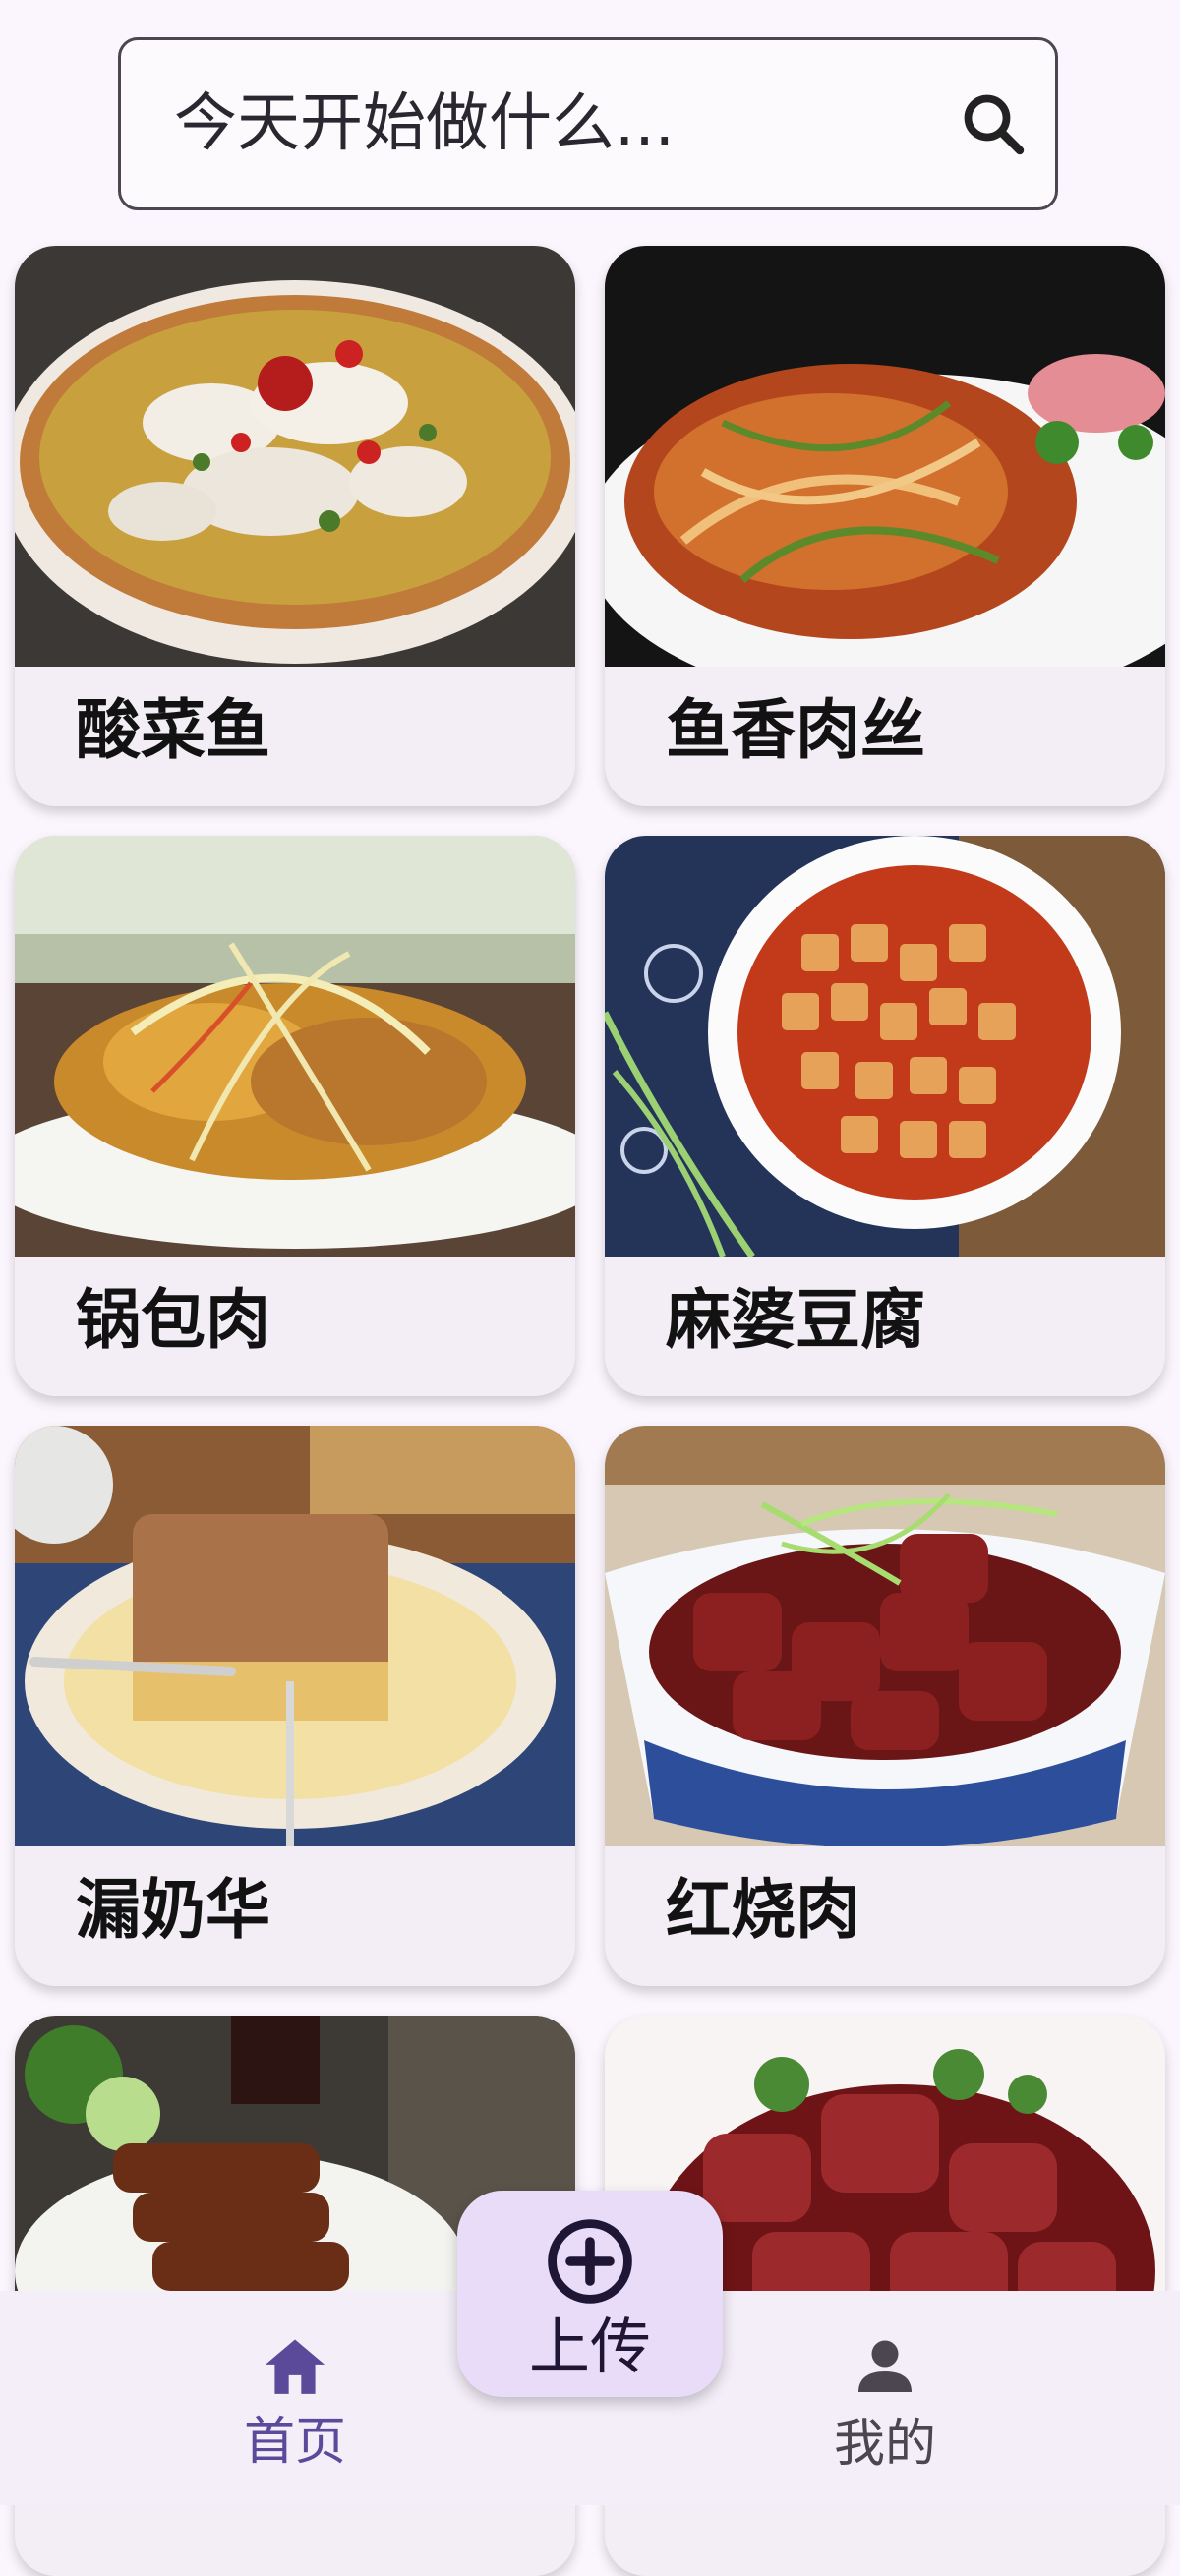  I want to click on upload-label: 上传, so click(589, 2346).